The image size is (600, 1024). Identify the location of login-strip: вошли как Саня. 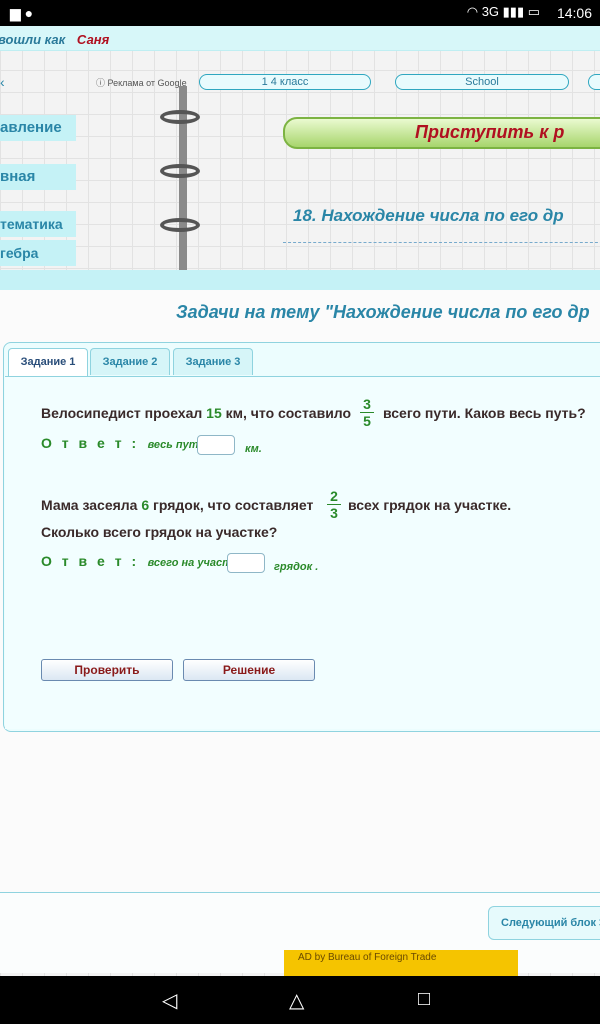
(300, 38).